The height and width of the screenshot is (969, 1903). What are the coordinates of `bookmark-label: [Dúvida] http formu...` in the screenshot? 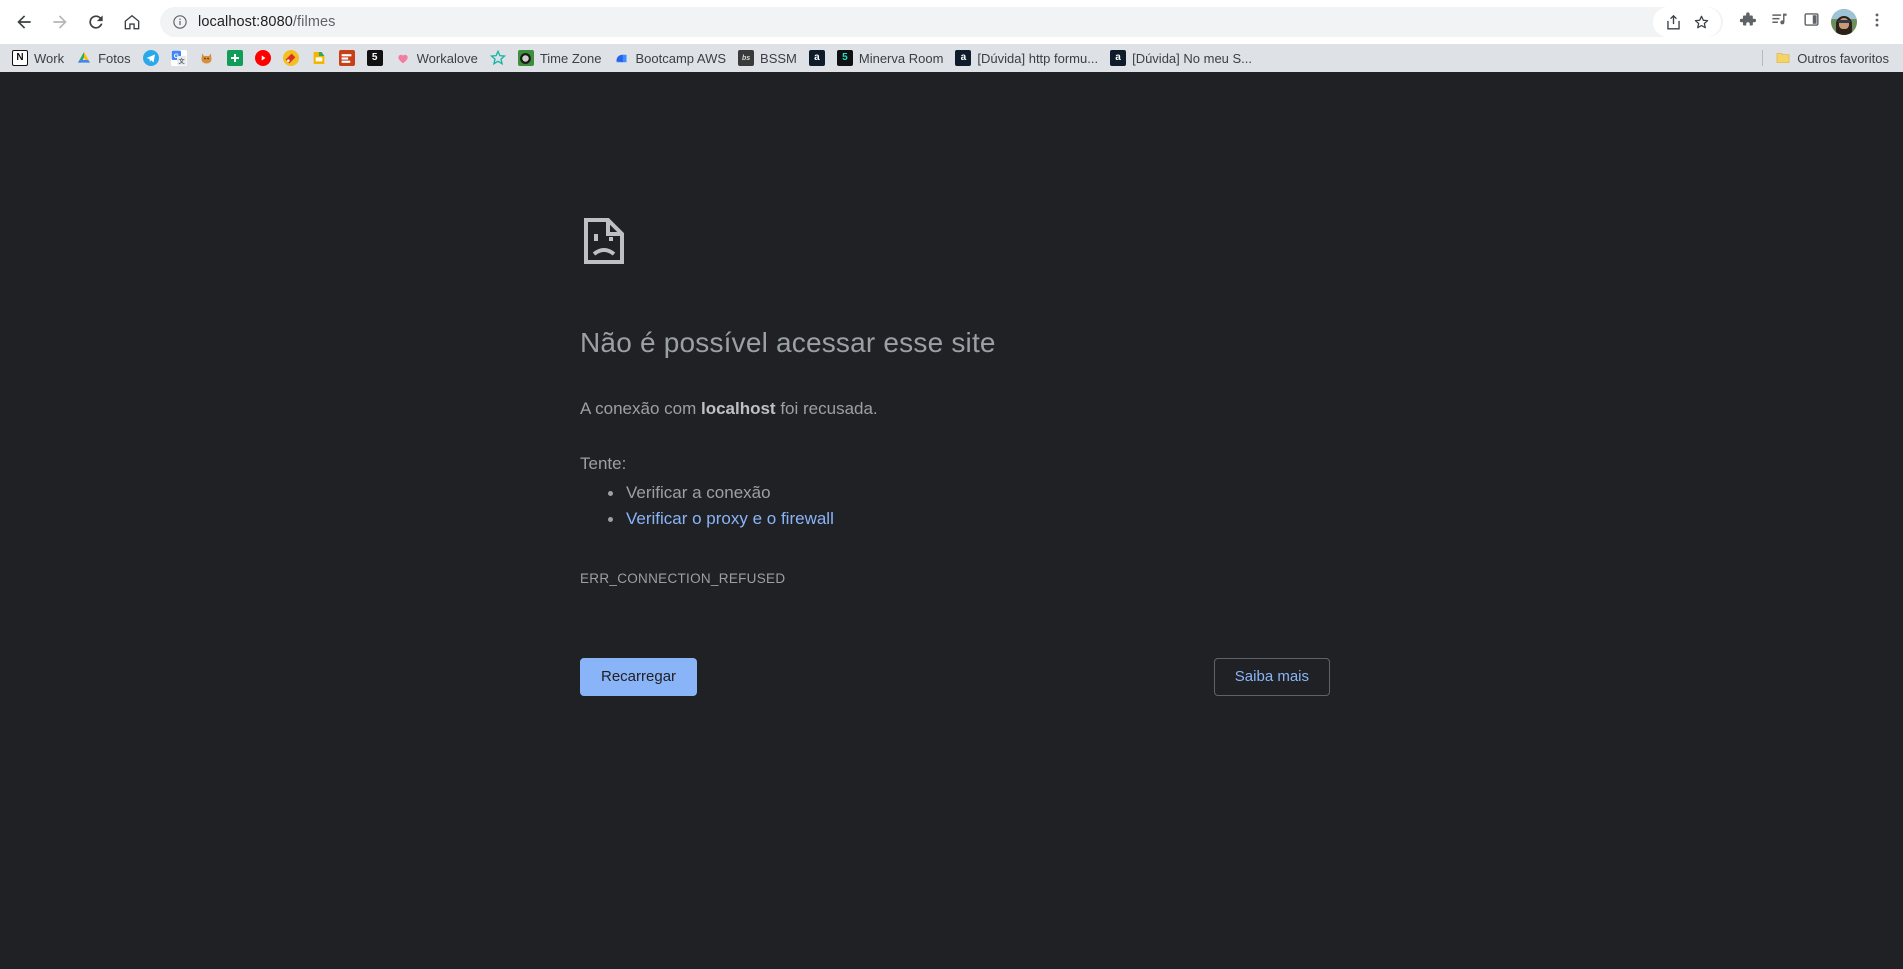 It's located at (1038, 58).